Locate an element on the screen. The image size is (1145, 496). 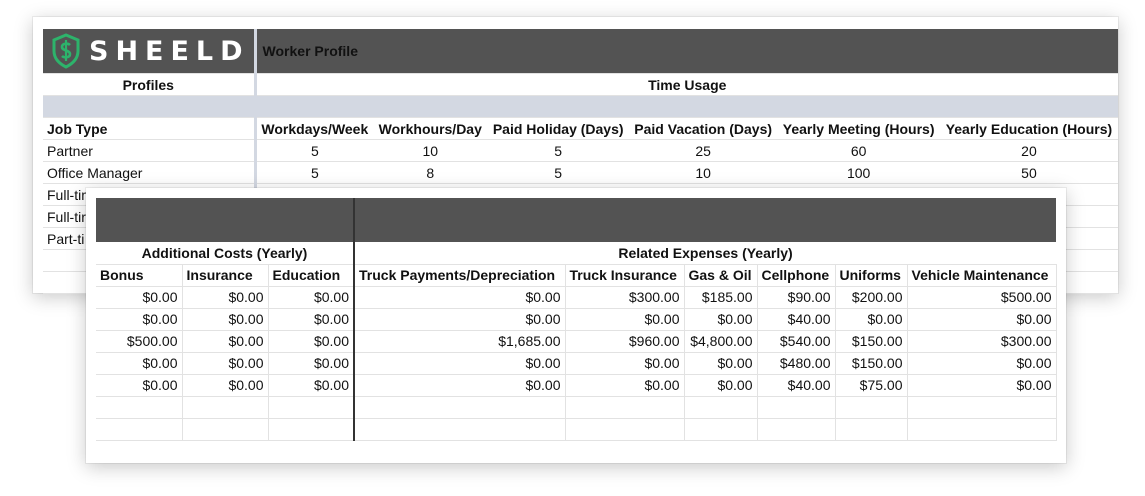
time-usage-cell: 20 is located at coordinates (1028, 150).